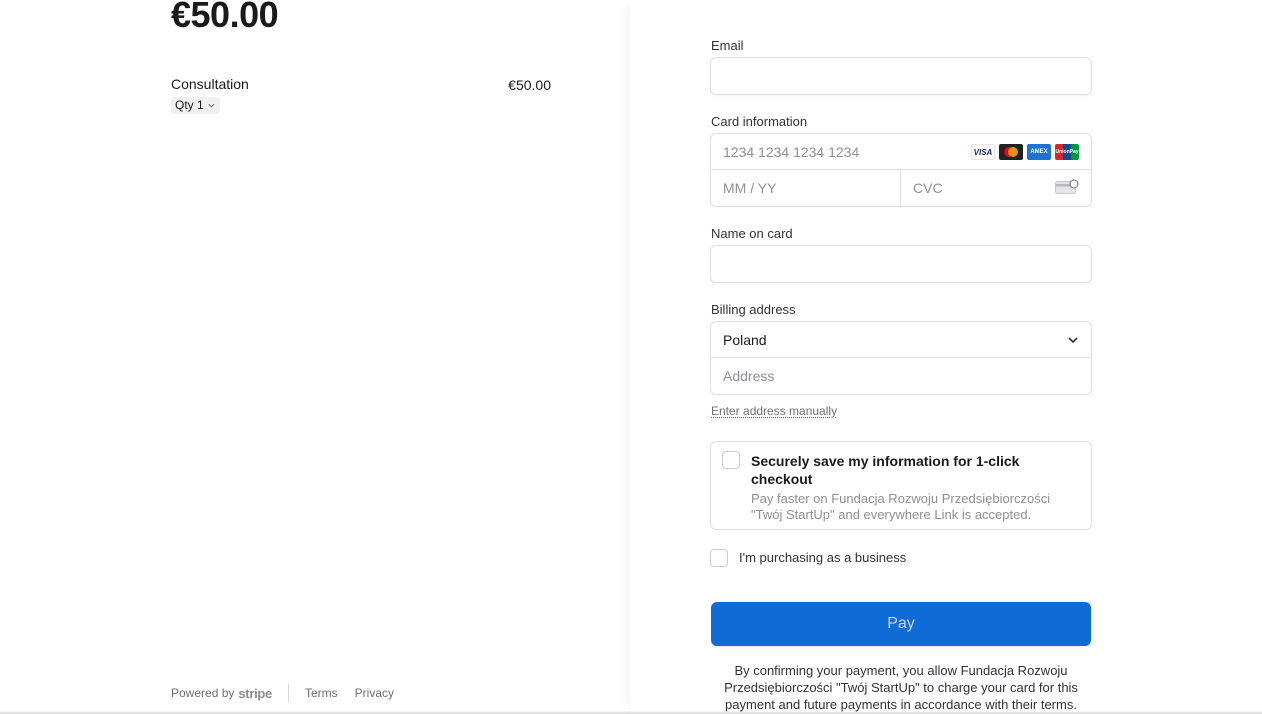 Image resolution: width=1262 pixels, height=714 pixels. What do you see at coordinates (1067, 152) in the screenshot?
I see `unionpay-icon: UnionPay` at bounding box center [1067, 152].